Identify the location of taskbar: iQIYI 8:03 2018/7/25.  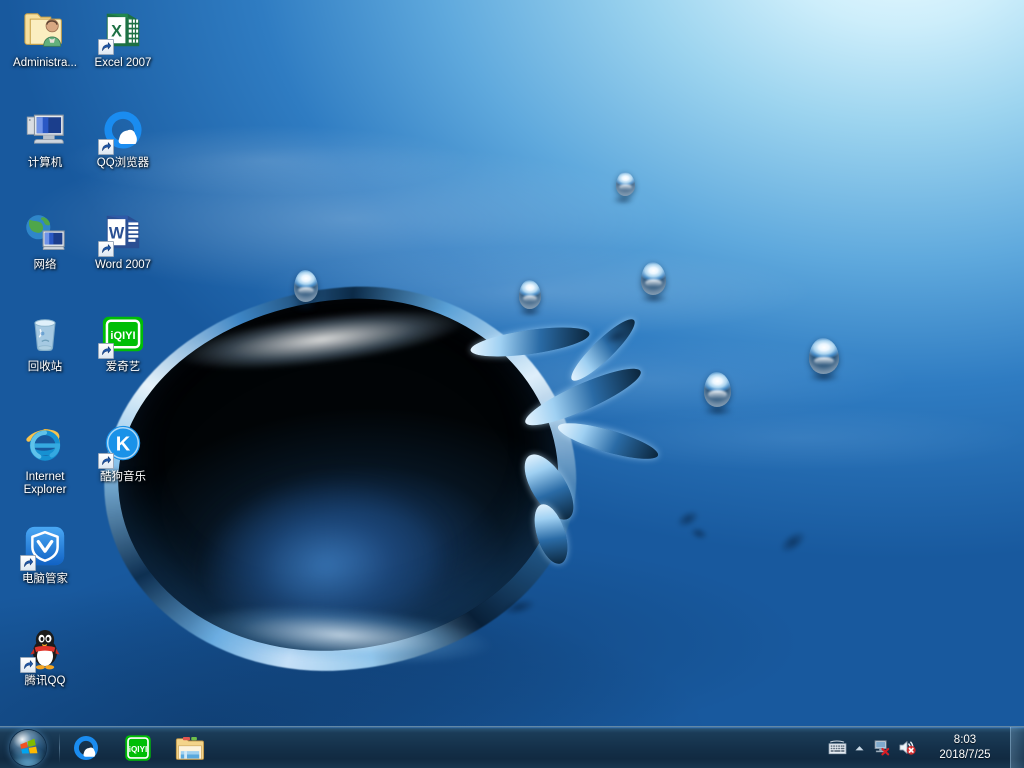
(512, 747).